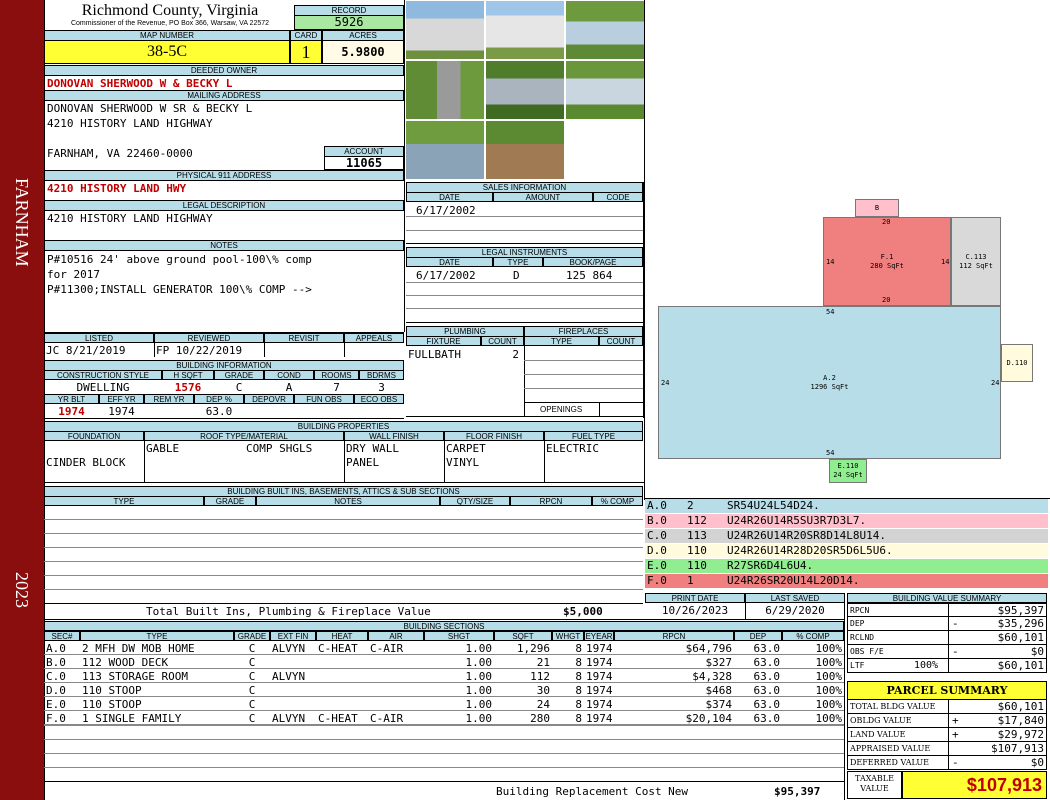 The image size is (1050, 800). Describe the element at coordinates (525, 90) in the screenshot. I see `photo-carport` at that location.